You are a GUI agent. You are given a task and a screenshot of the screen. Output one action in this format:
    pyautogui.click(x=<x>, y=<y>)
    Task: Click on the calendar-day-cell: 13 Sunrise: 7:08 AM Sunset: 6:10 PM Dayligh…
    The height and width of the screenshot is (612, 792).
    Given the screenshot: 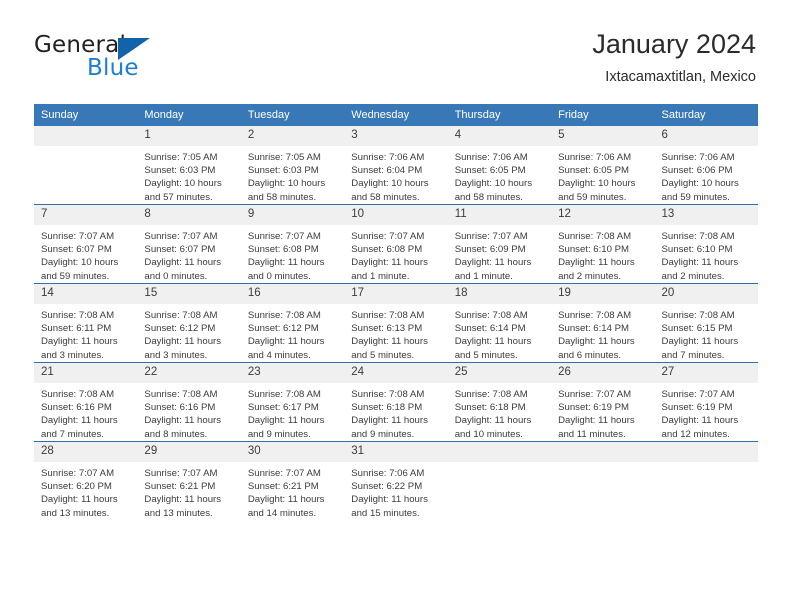 What is the action you would take?
    pyautogui.click(x=706, y=244)
    